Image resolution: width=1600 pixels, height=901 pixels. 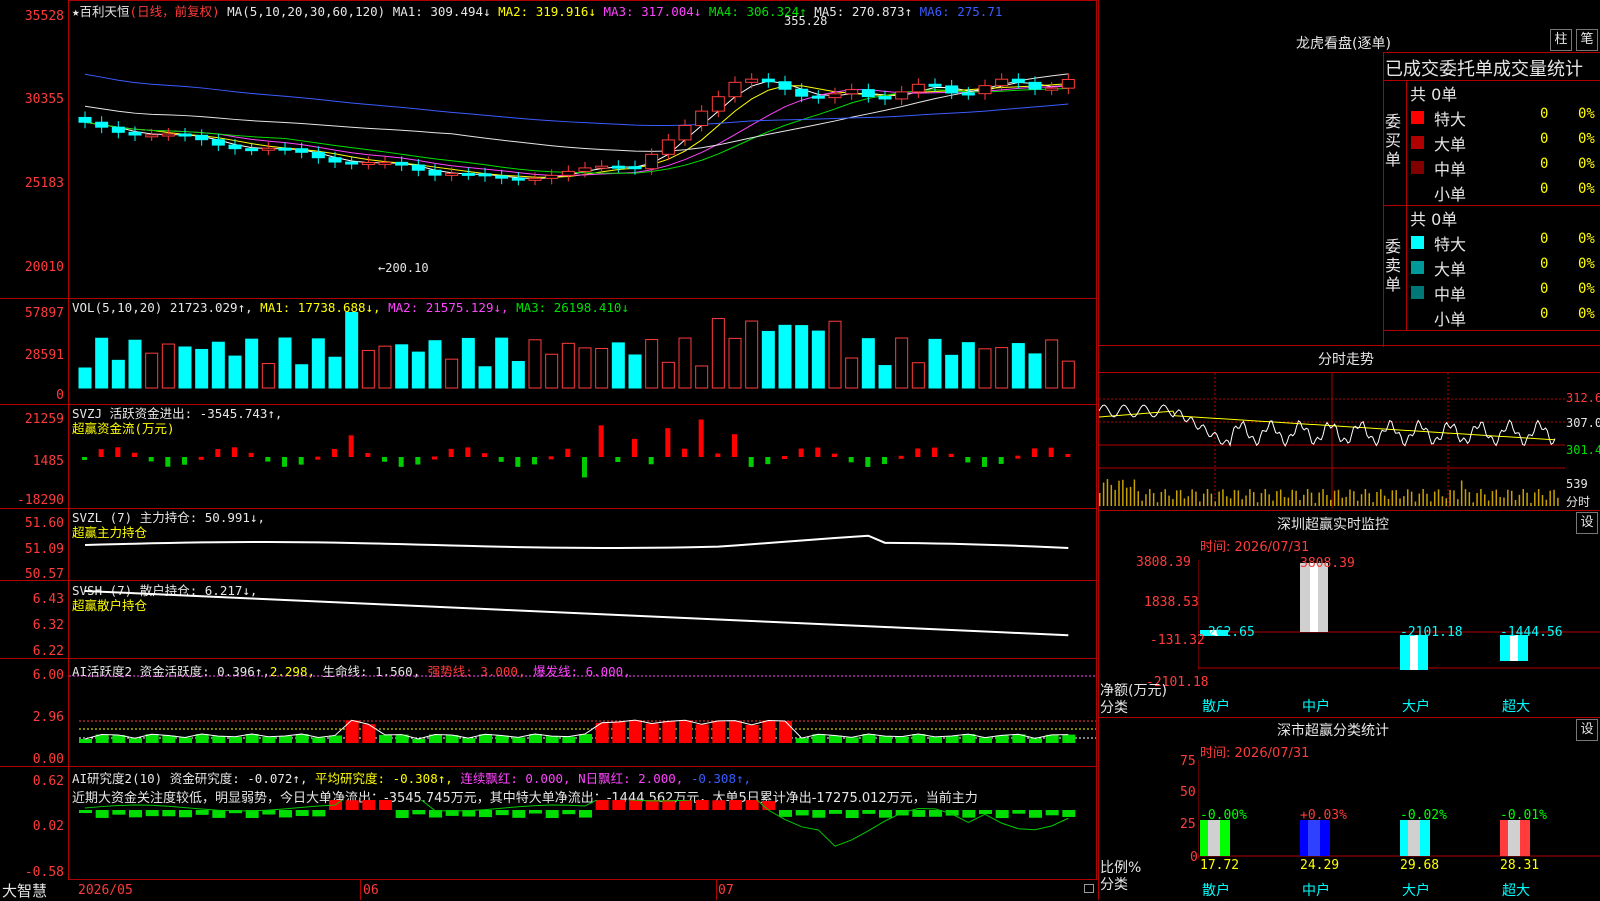 I want to click on classify-cat-label: 中户, so click(x=1316, y=891).